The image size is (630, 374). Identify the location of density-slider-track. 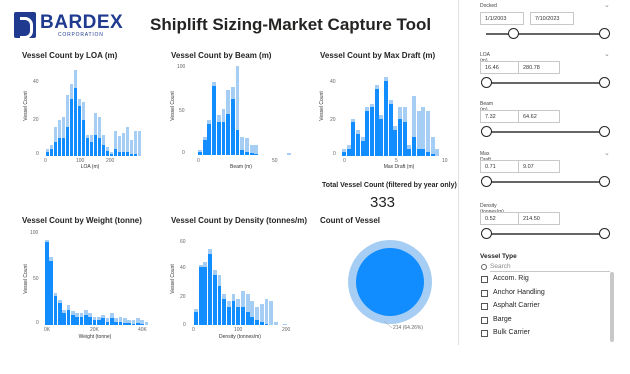
(545, 234).